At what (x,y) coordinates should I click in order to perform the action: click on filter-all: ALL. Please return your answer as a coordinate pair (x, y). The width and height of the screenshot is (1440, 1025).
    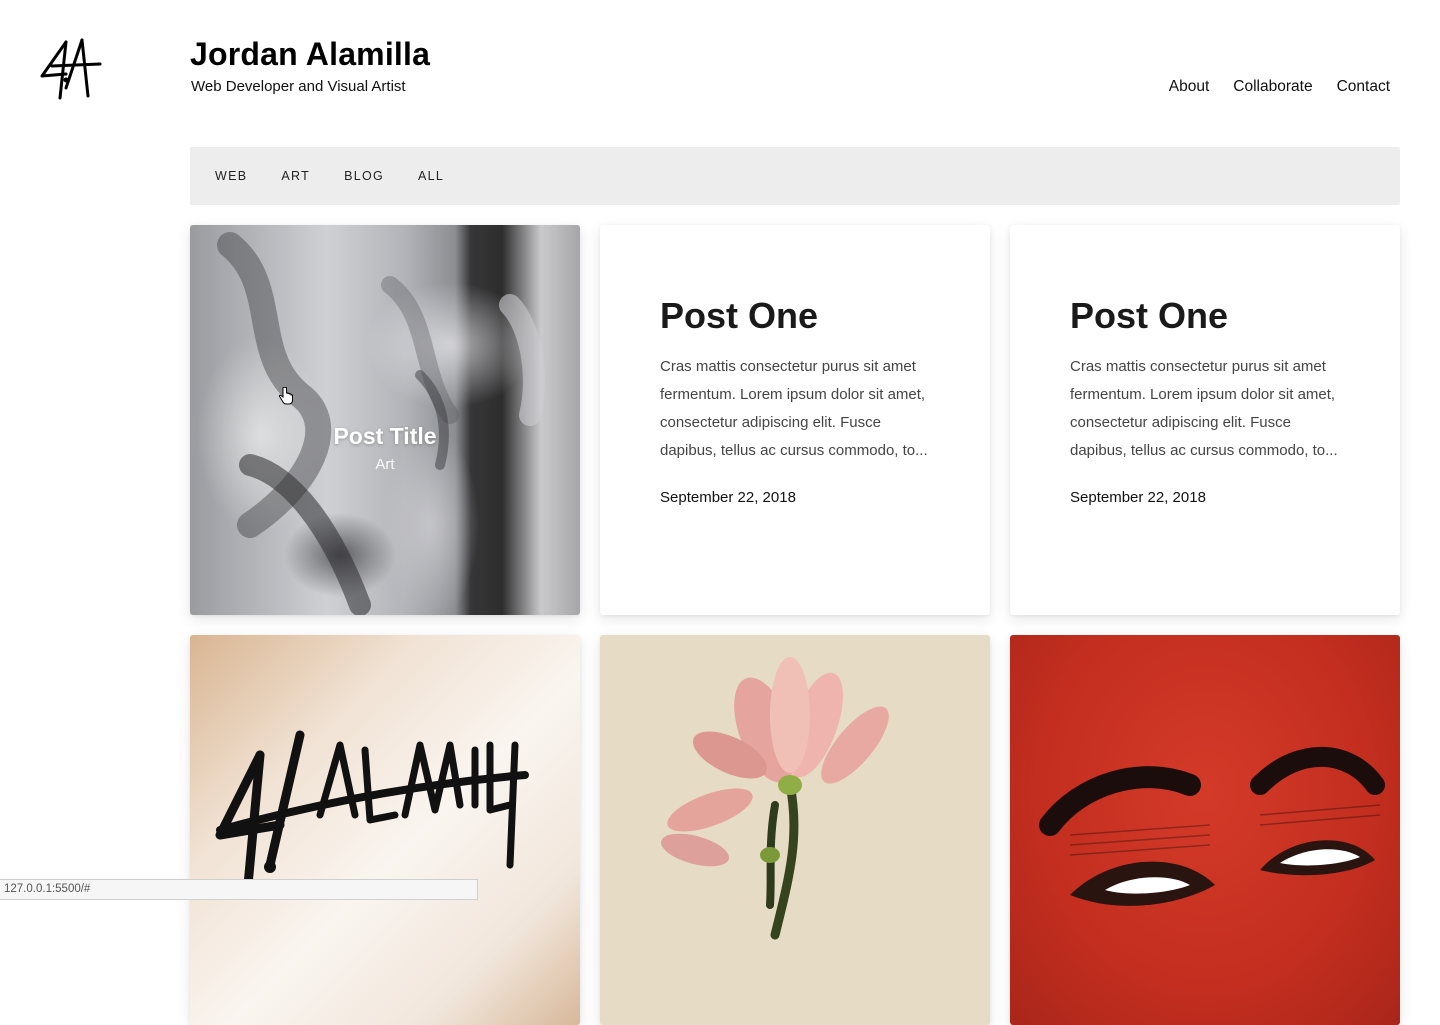
    Looking at the image, I should click on (431, 176).